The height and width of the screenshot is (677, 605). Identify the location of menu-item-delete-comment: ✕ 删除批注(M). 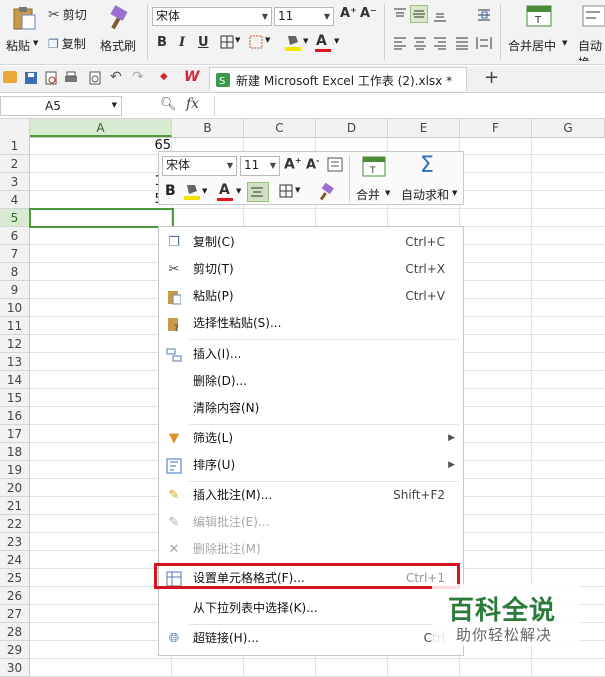
(311, 549).